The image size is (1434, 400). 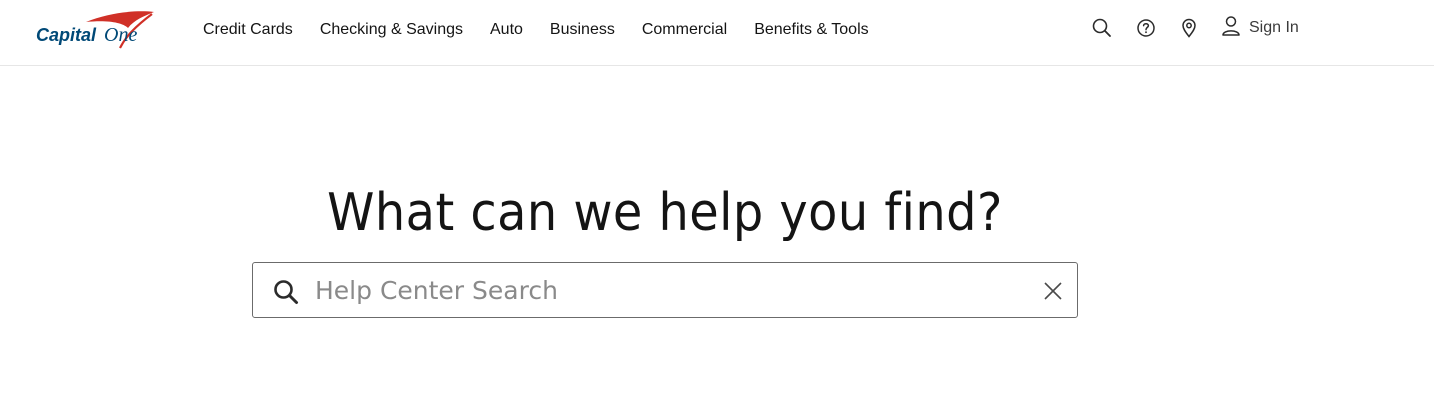 I want to click on help-center-search-box, so click(x=665, y=290).